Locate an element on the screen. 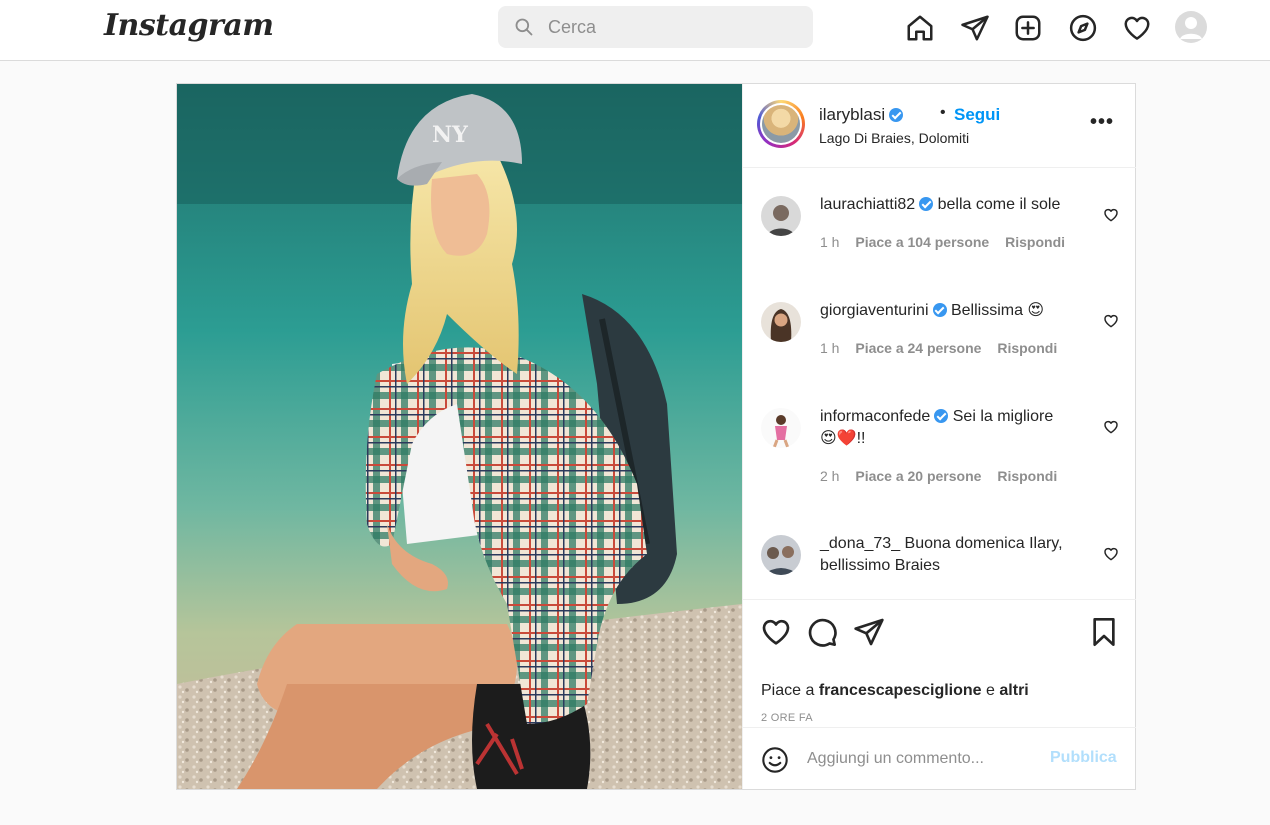 The image size is (1270, 825). post-timestamp: 2 ORE FA is located at coordinates (787, 718).